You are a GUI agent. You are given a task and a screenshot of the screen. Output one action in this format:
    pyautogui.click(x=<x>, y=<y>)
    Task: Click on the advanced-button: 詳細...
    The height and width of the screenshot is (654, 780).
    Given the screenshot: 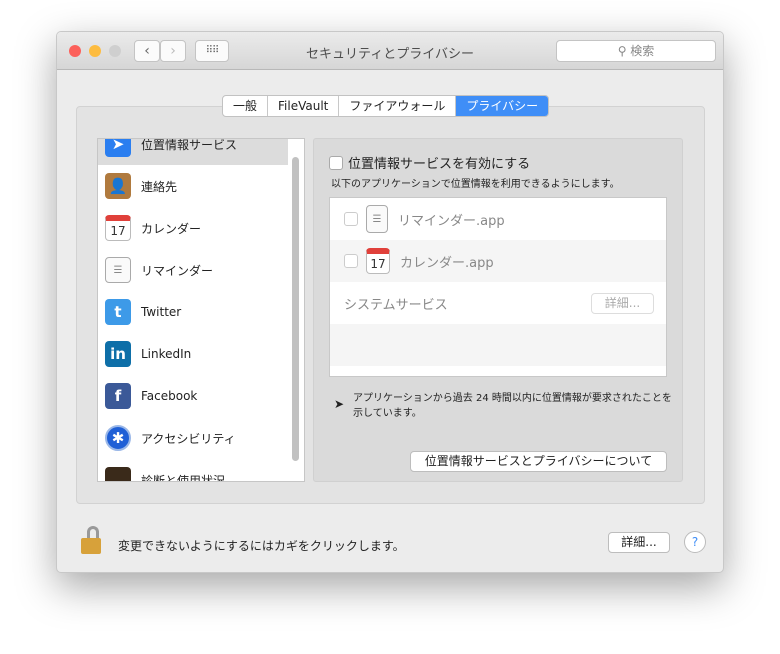 What is the action you would take?
    pyautogui.click(x=639, y=542)
    